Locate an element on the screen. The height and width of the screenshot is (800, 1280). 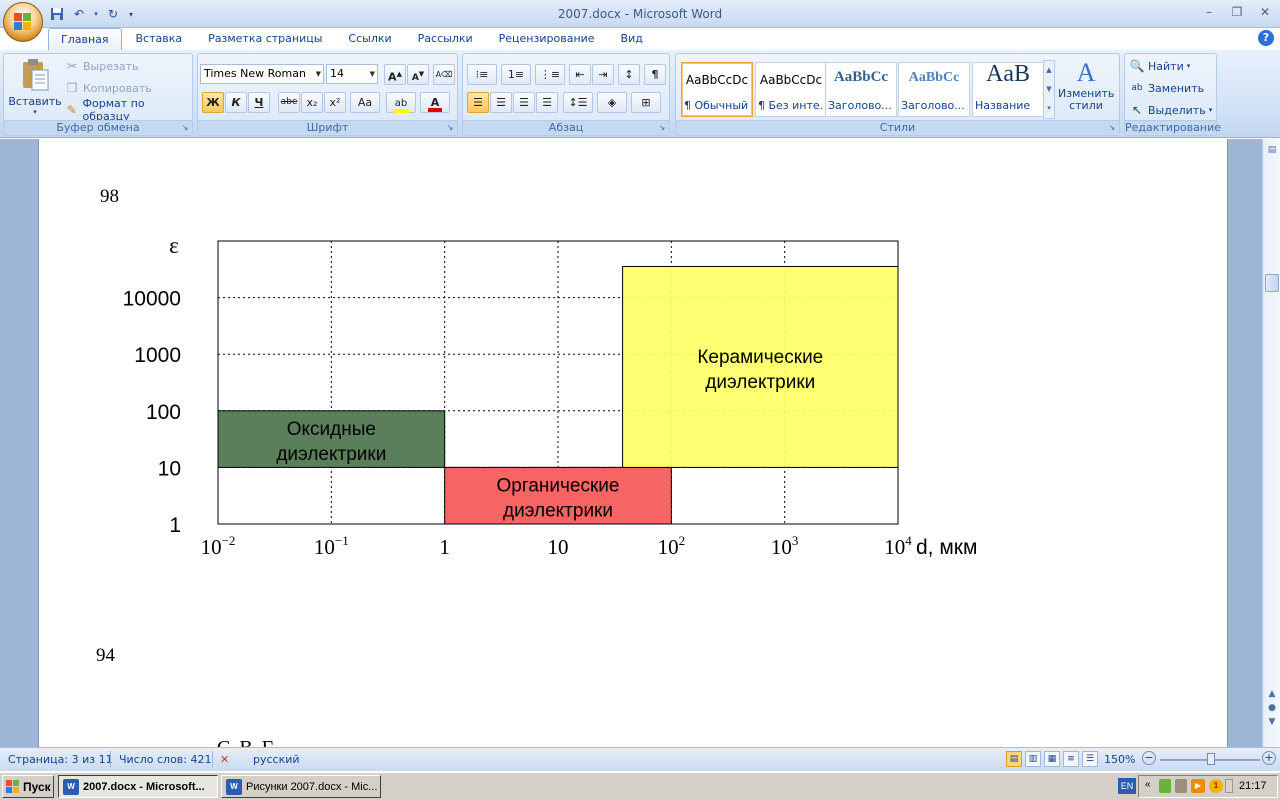
print-layout-icon: ▤ is located at coordinates (1014, 759).